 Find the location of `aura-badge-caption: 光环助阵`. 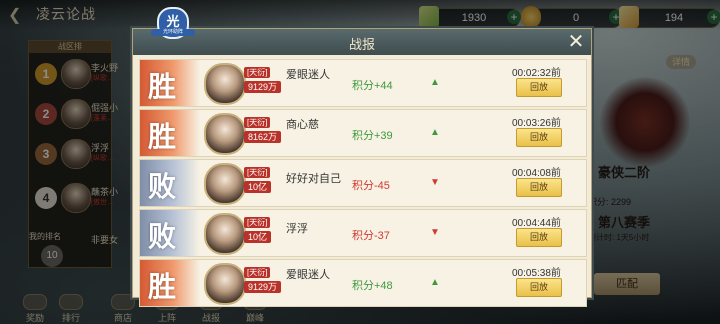

aura-badge-caption: 光环助阵 is located at coordinates (173, 32).